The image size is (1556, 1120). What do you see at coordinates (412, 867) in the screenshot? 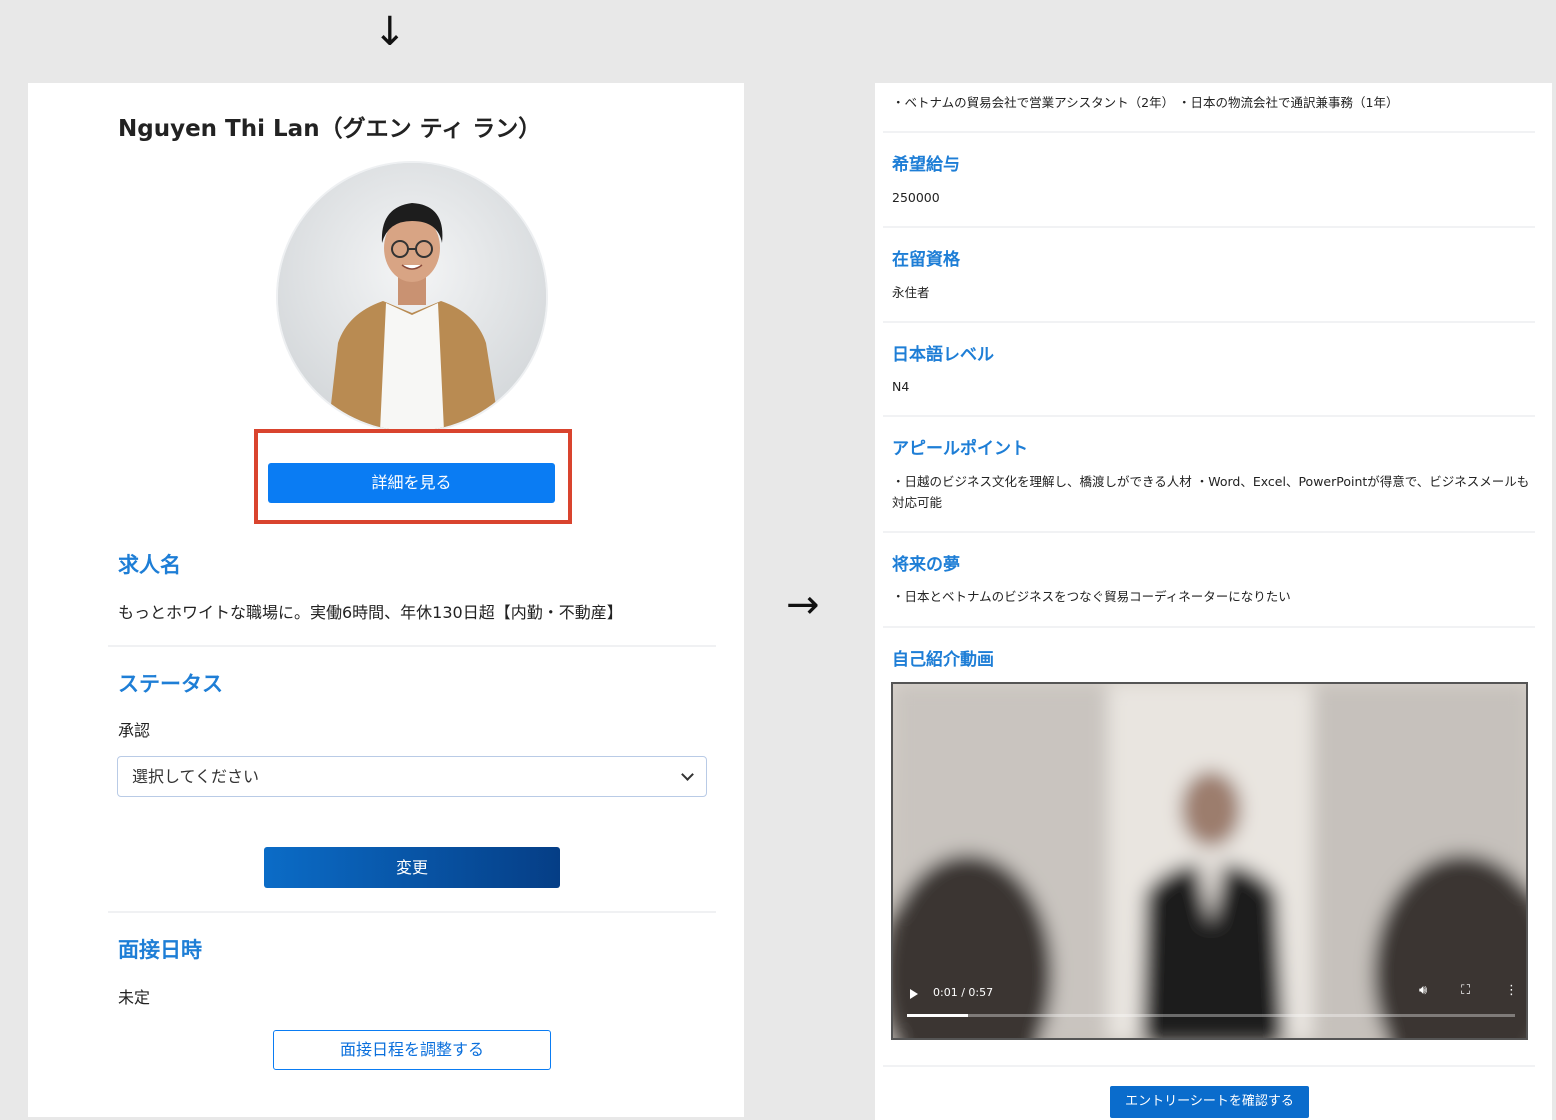
I see `change-button: 変更` at bounding box center [412, 867].